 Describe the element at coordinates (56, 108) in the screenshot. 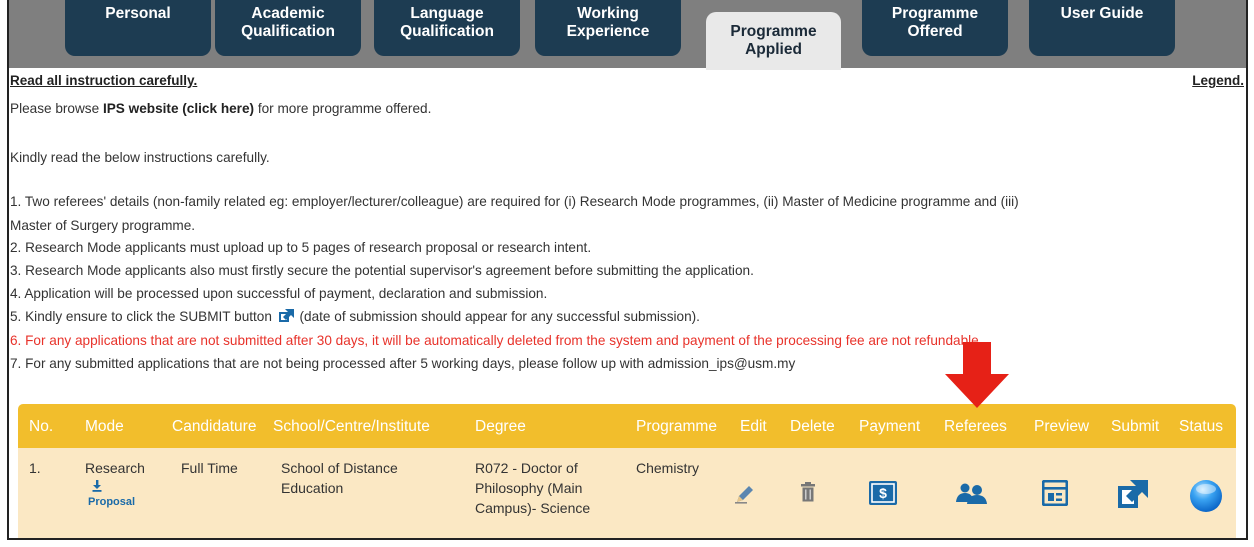

I see `browse-pre: Please browse` at that location.